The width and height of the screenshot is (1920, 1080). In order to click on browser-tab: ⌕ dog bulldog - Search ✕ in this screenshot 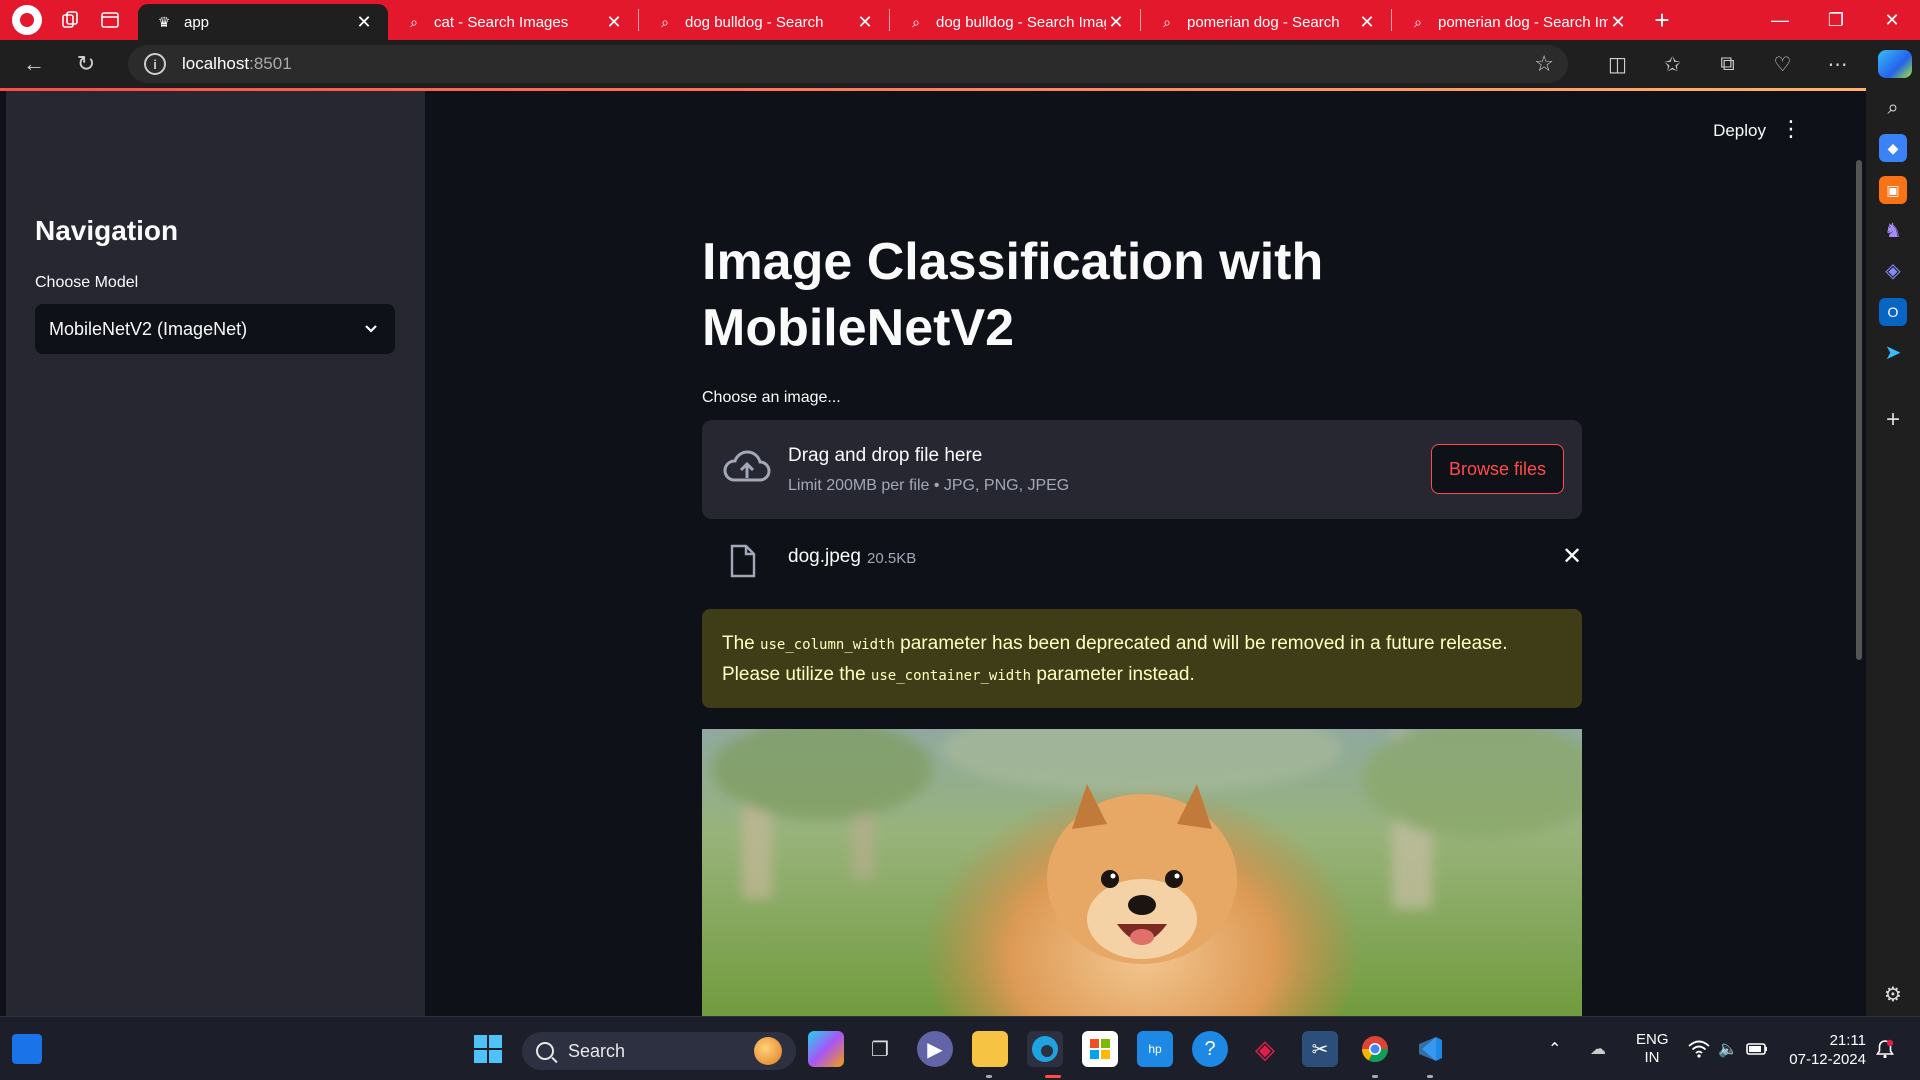, I will do `click(764, 22)`.